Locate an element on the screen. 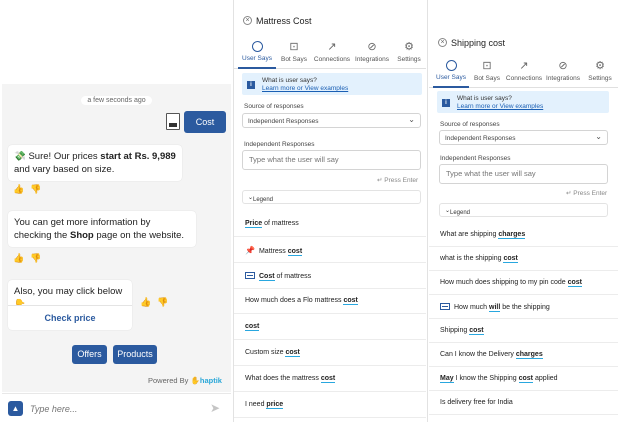  utterance-text: what is the shipping is located at coordinates (472, 258).